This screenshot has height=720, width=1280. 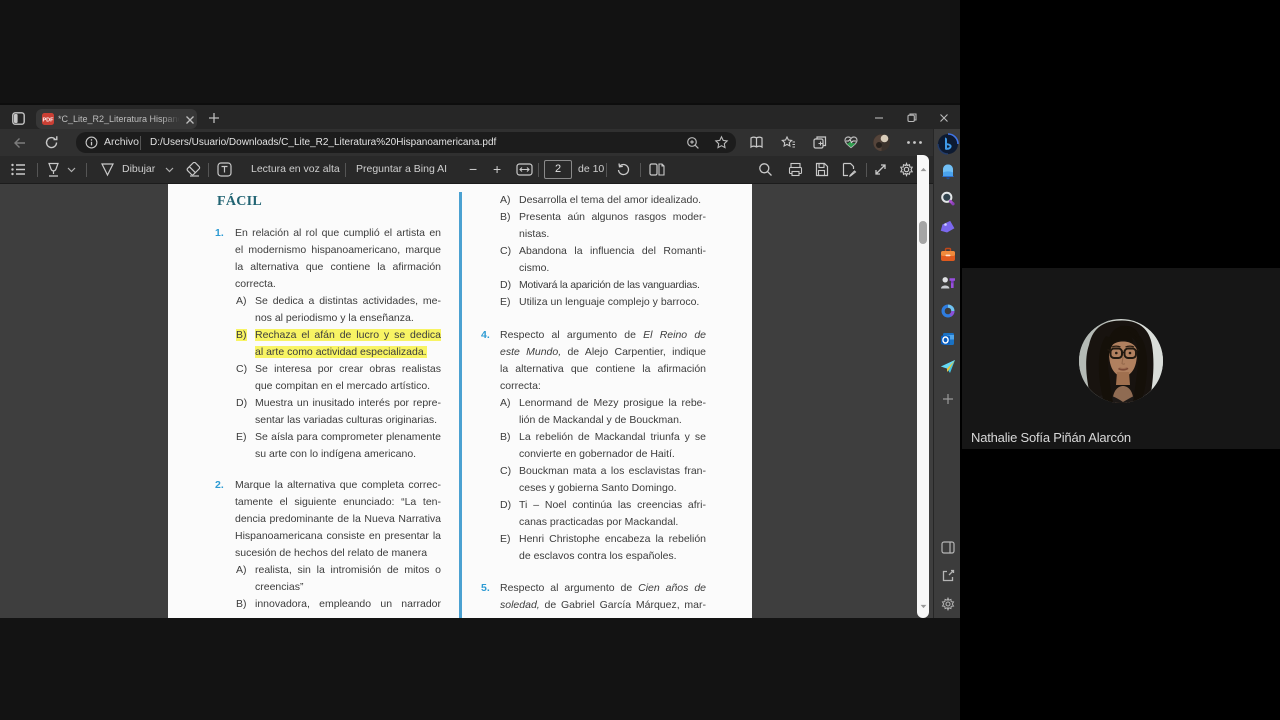 What do you see at coordinates (49, 121) in the screenshot?
I see `svg-text: PDF` at bounding box center [49, 121].